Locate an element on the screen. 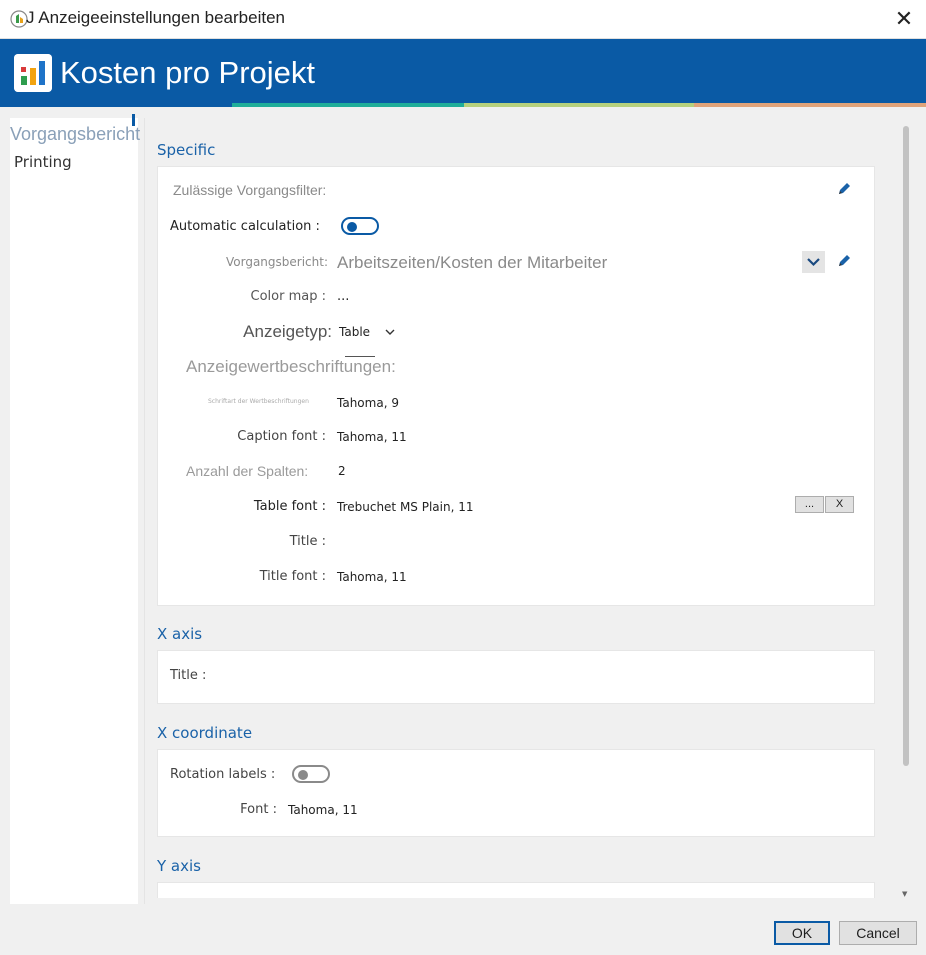  report-value: Arbeitszeiten/Kosten der Mitarbeiter is located at coordinates (472, 262).